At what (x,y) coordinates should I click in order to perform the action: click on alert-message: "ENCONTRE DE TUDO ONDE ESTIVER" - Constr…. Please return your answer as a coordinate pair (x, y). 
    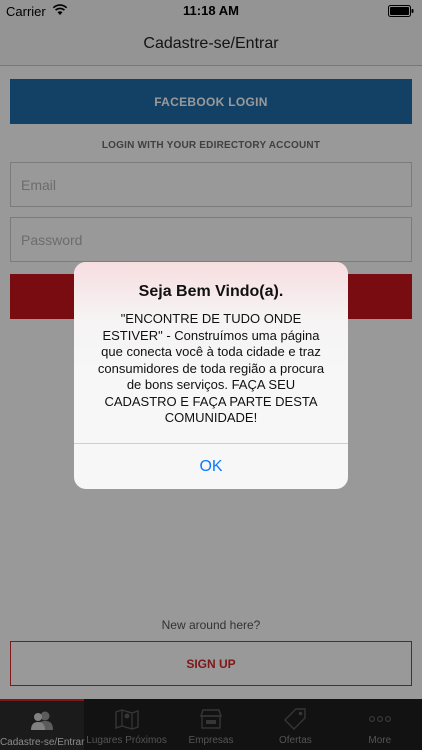
    Looking at the image, I should click on (211, 368).